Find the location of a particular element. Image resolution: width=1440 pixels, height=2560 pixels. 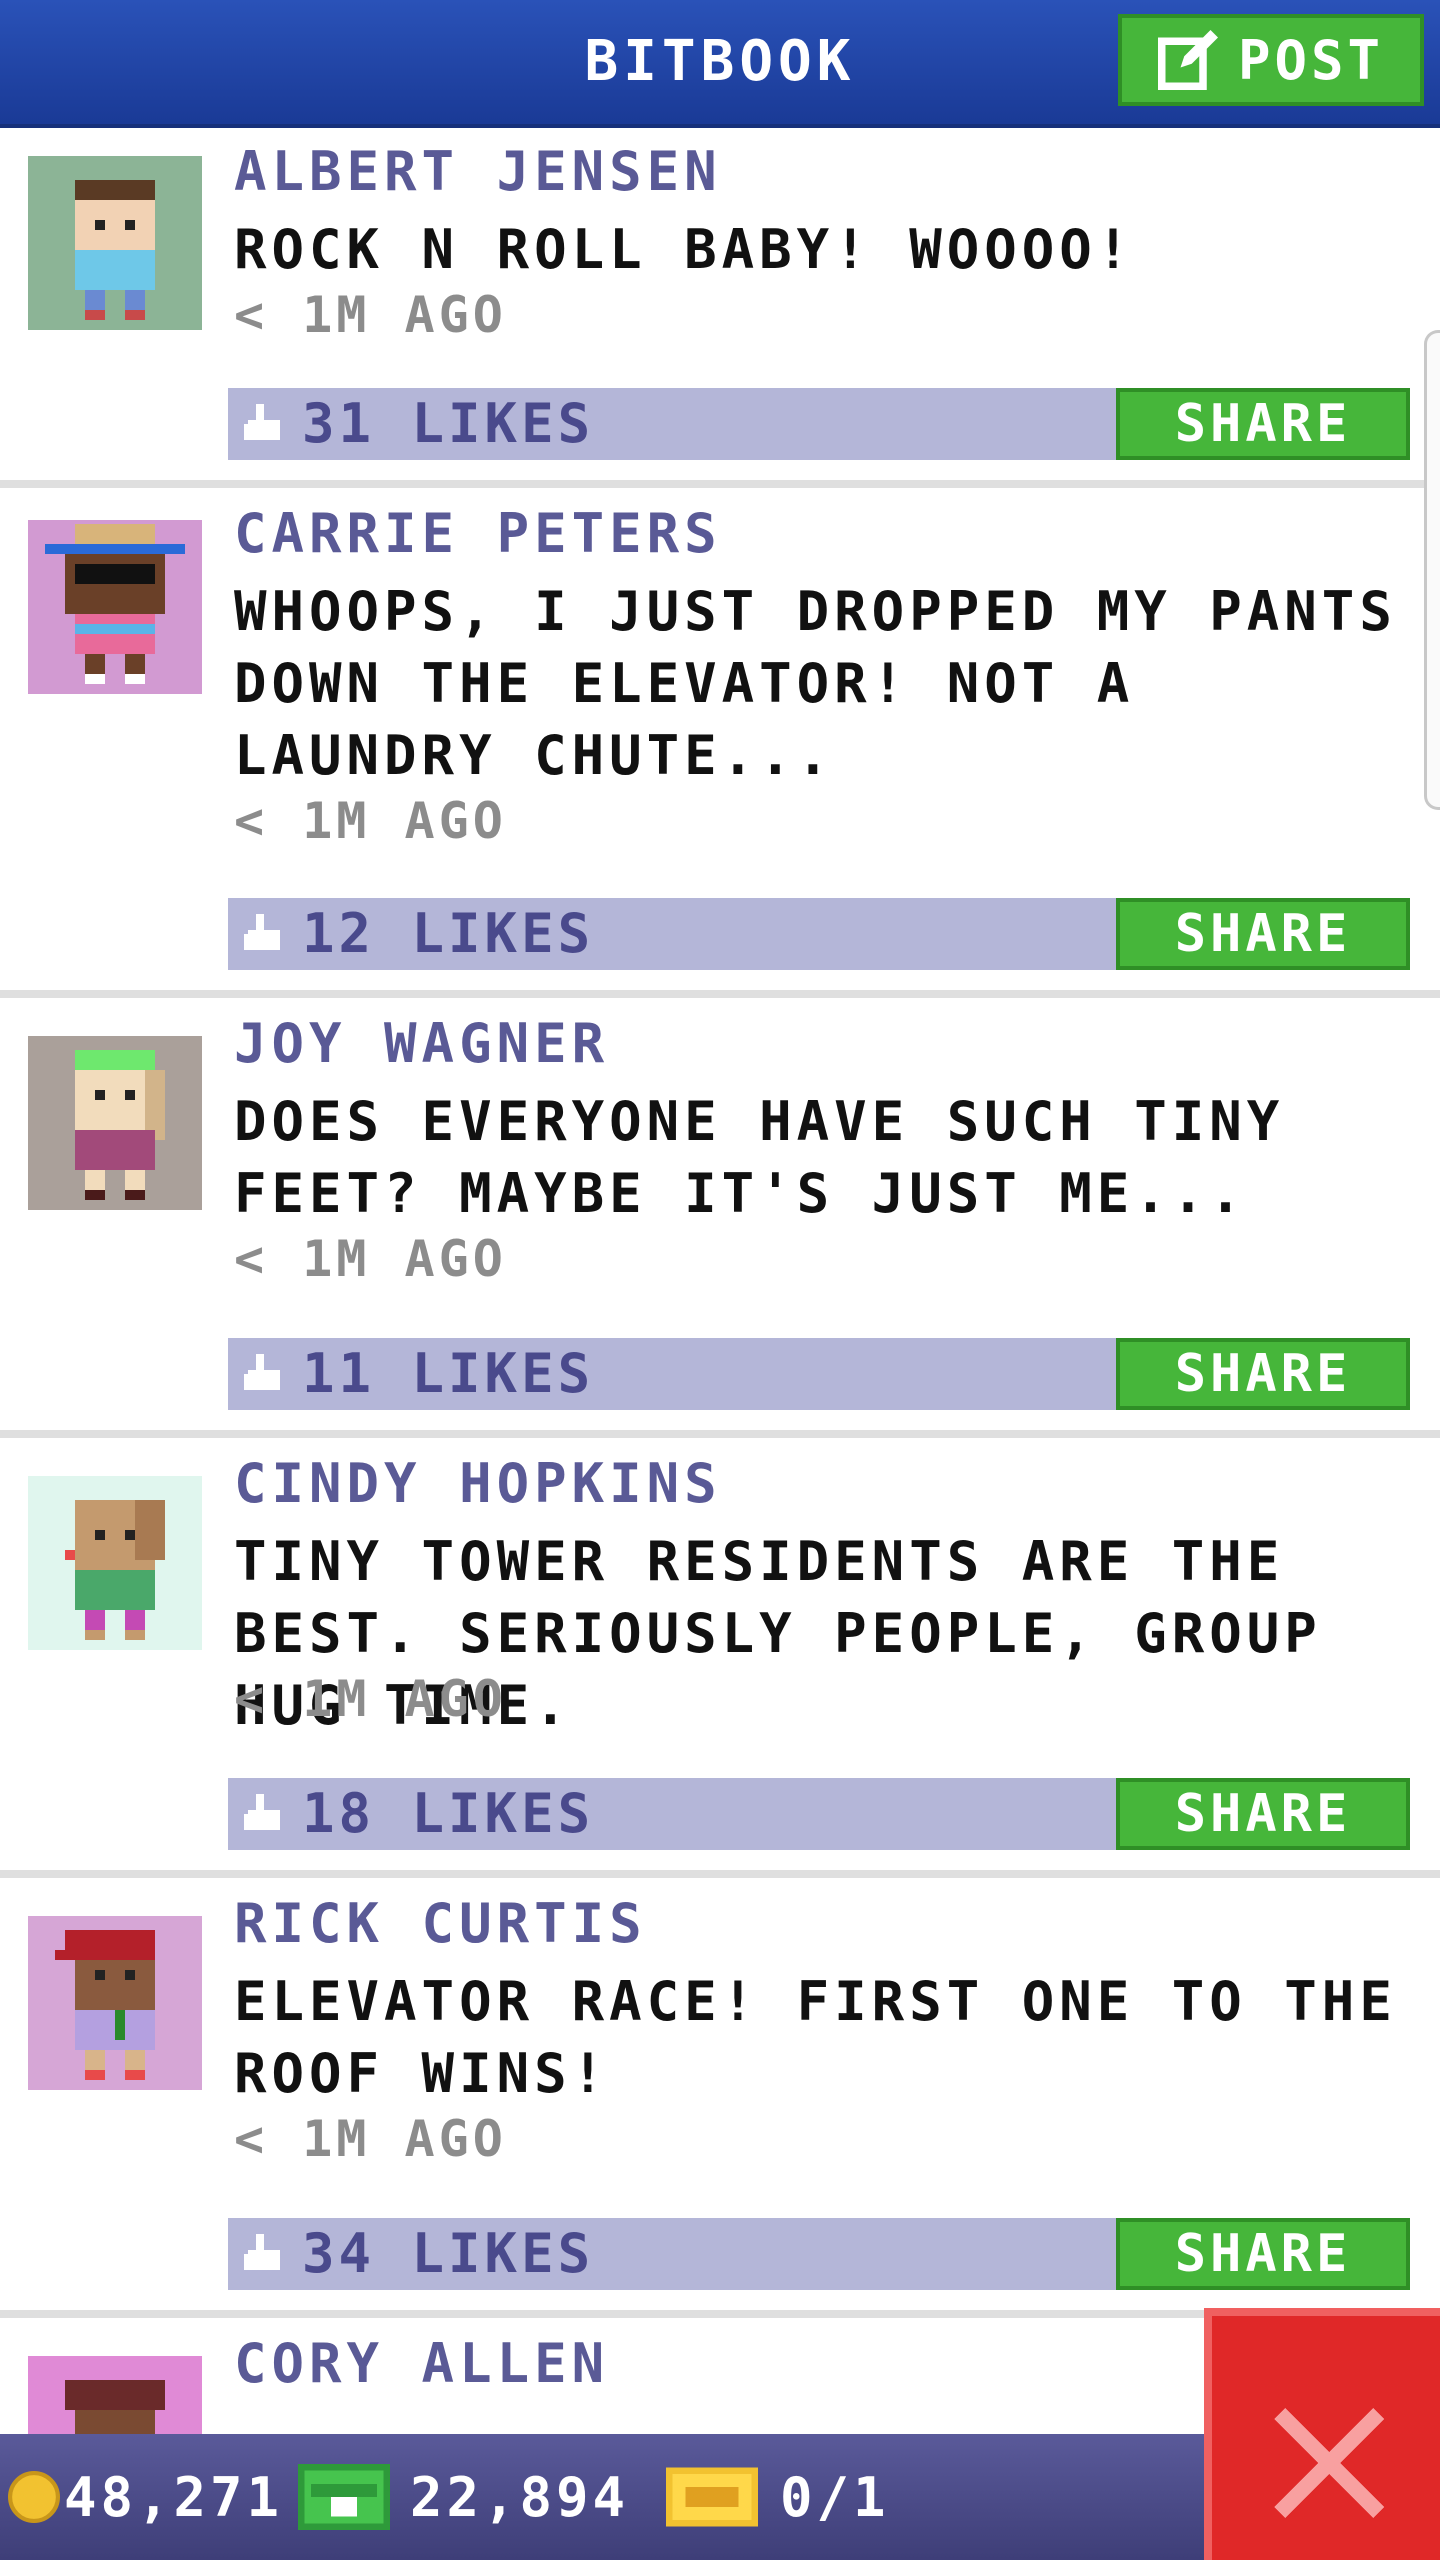

scroll-indicator is located at coordinates (1432, 570).